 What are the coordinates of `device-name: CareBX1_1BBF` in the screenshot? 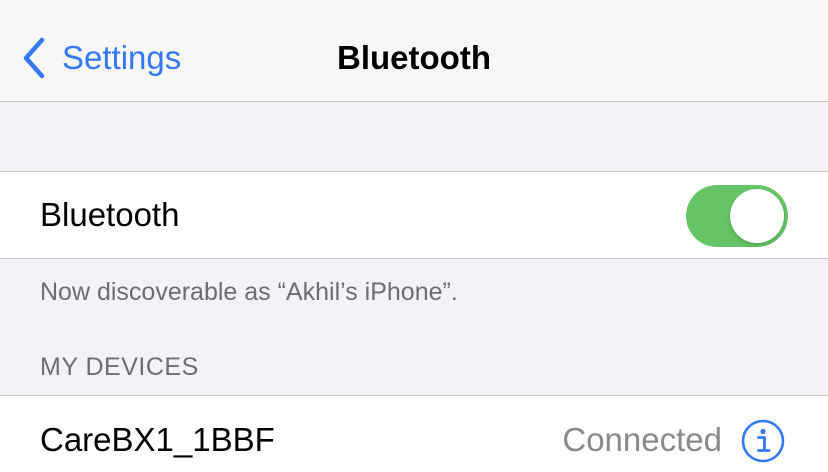 It's located at (157, 439).